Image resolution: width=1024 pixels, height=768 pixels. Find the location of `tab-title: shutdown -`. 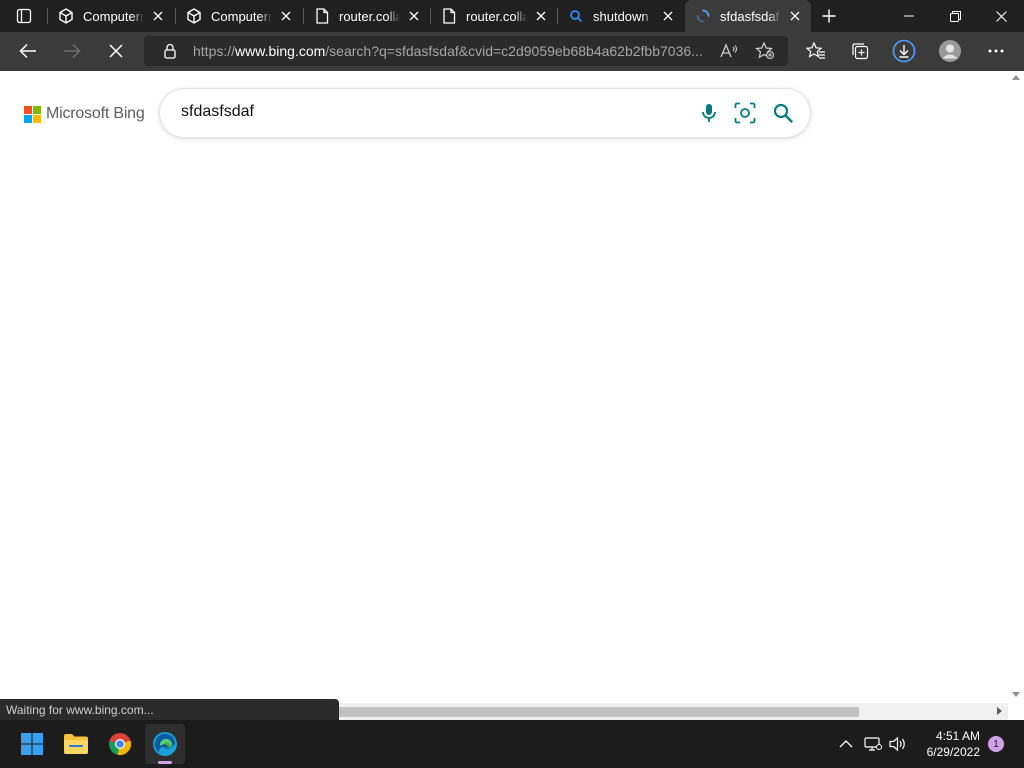

tab-title: shutdown - is located at coordinates (623, 16).